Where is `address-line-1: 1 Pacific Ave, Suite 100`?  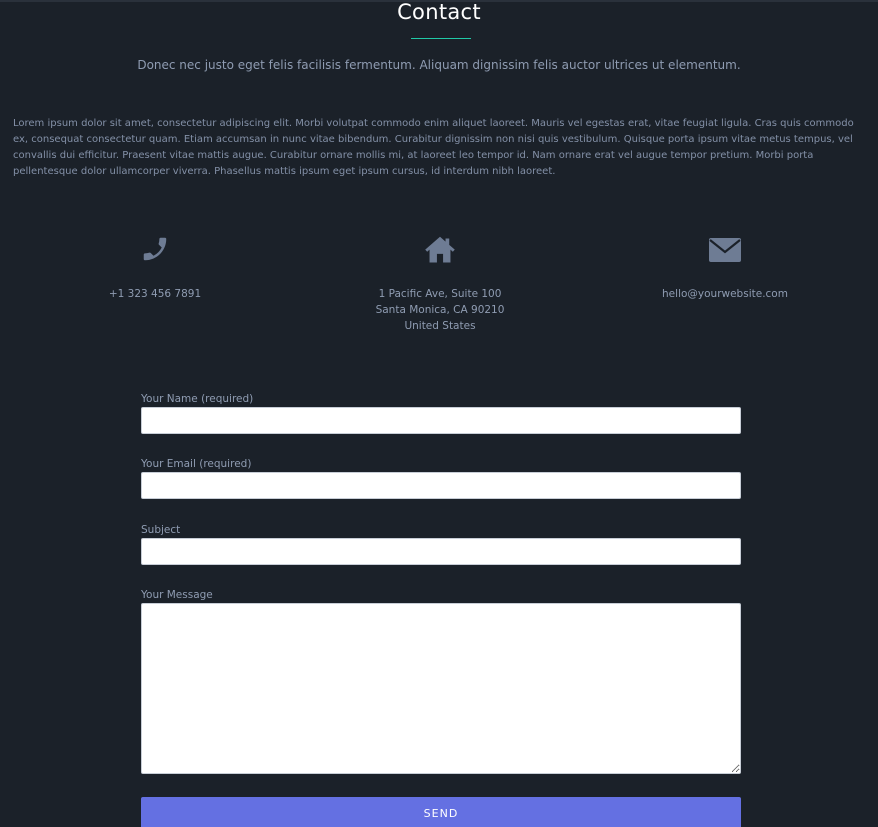 address-line-1: 1 Pacific Ave, Suite 100 is located at coordinates (440, 294).